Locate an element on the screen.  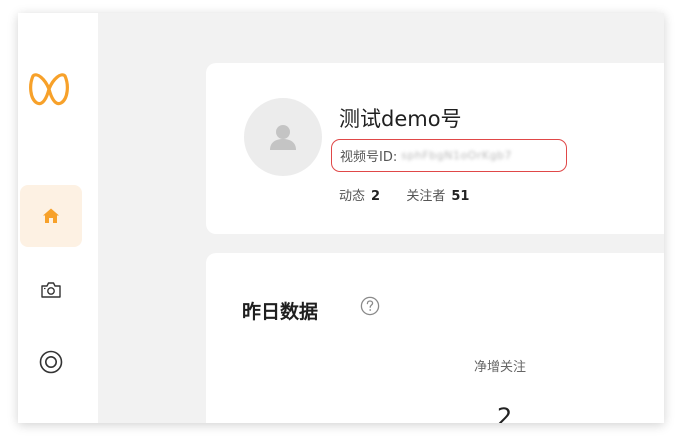
default-user-icon is located at coordinates (283, 137).